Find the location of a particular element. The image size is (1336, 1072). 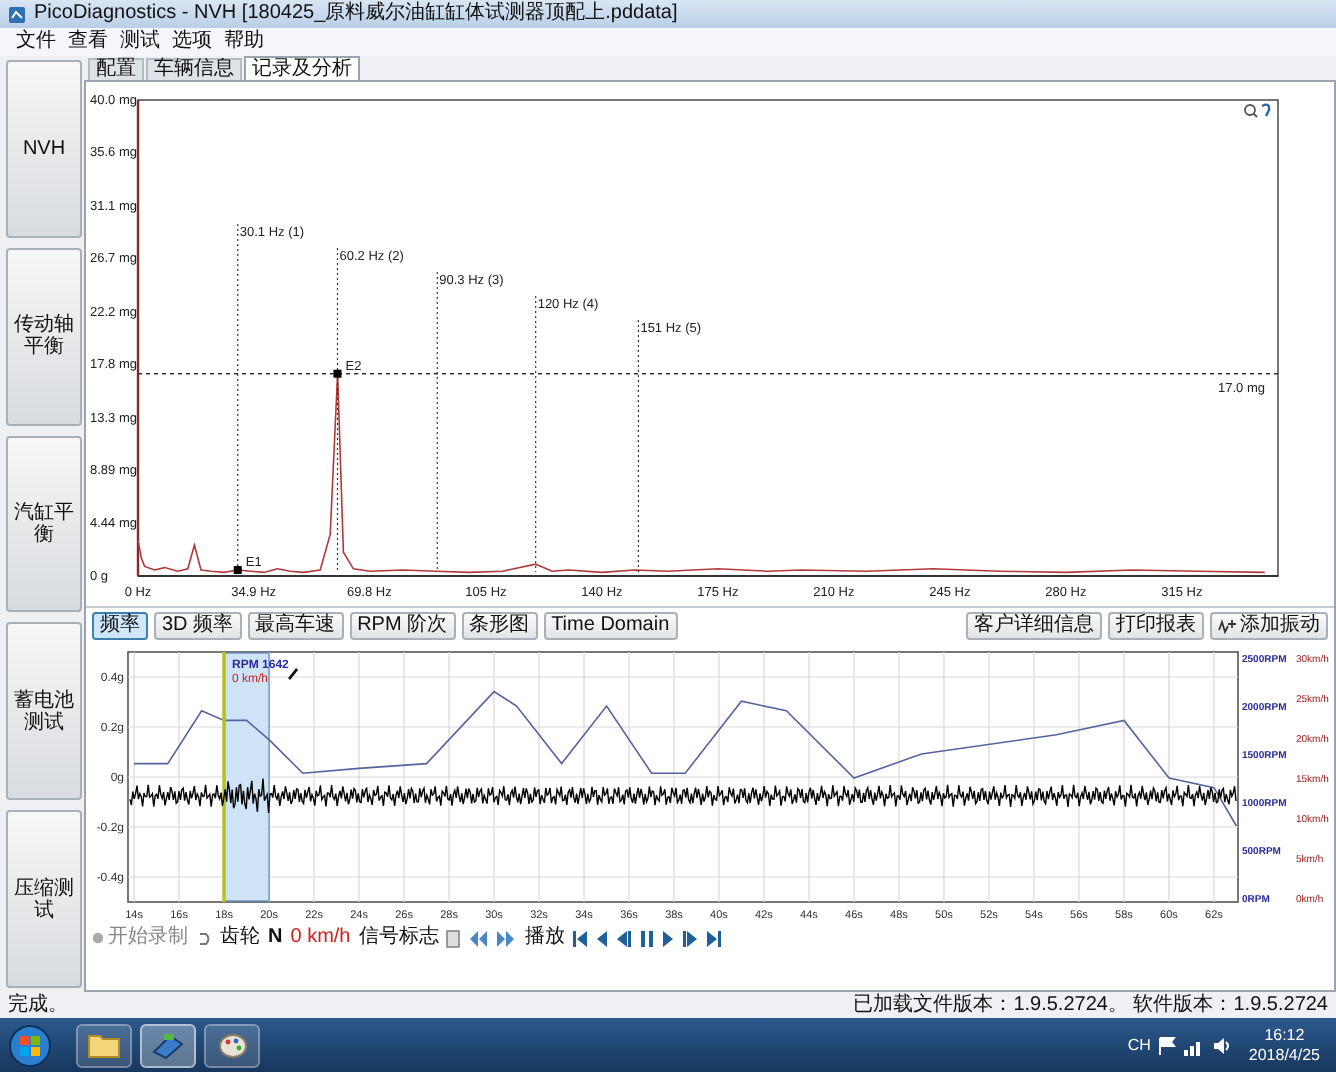

toolbar-button: 频率 is located at coordinates (120, 625).